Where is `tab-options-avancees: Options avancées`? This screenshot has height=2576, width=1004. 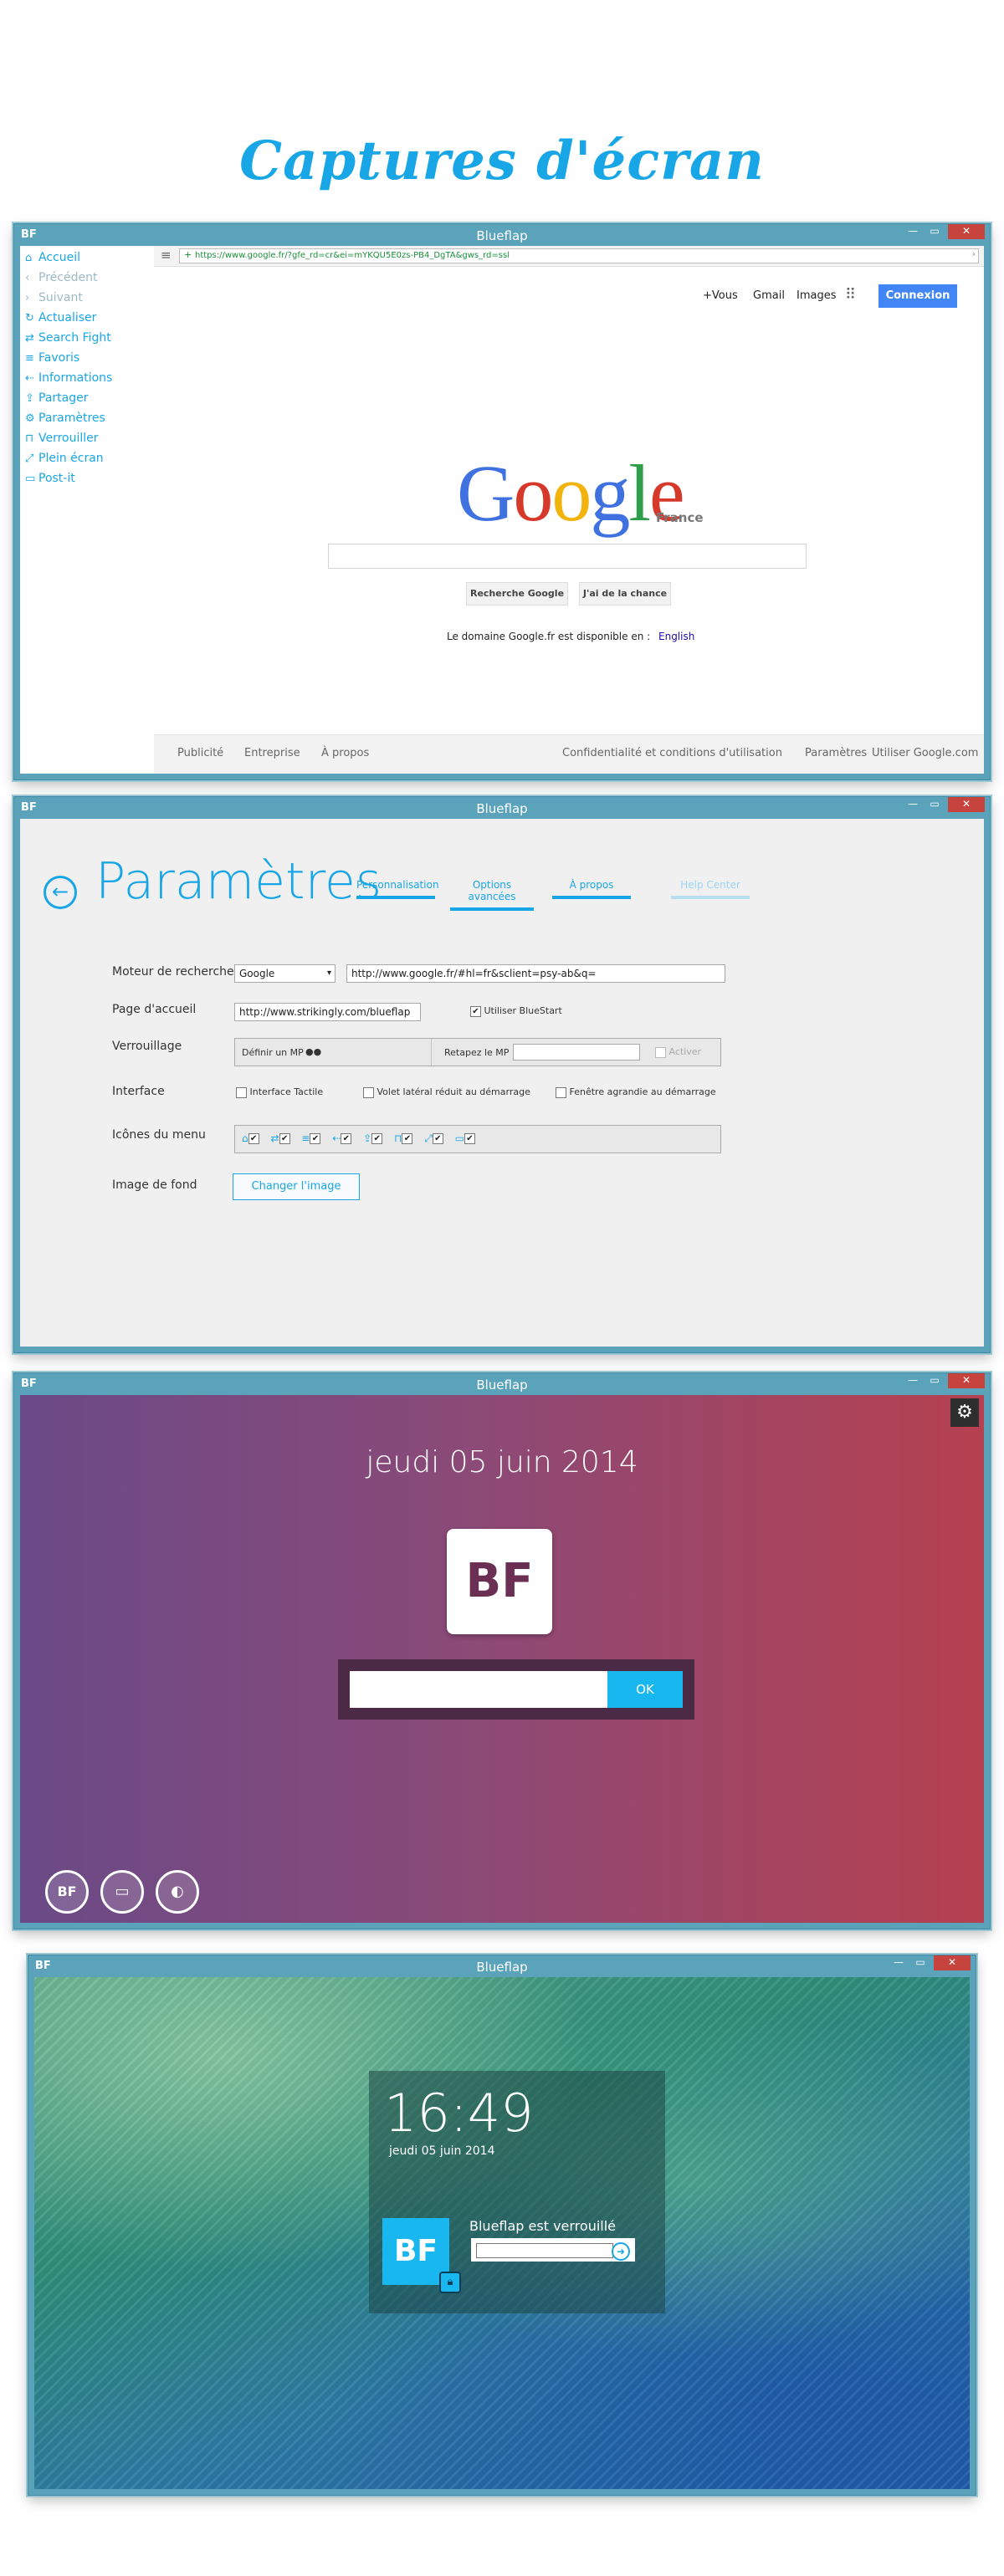
tab-options-avancees: Options avancées is located at coordinates (492, 895).